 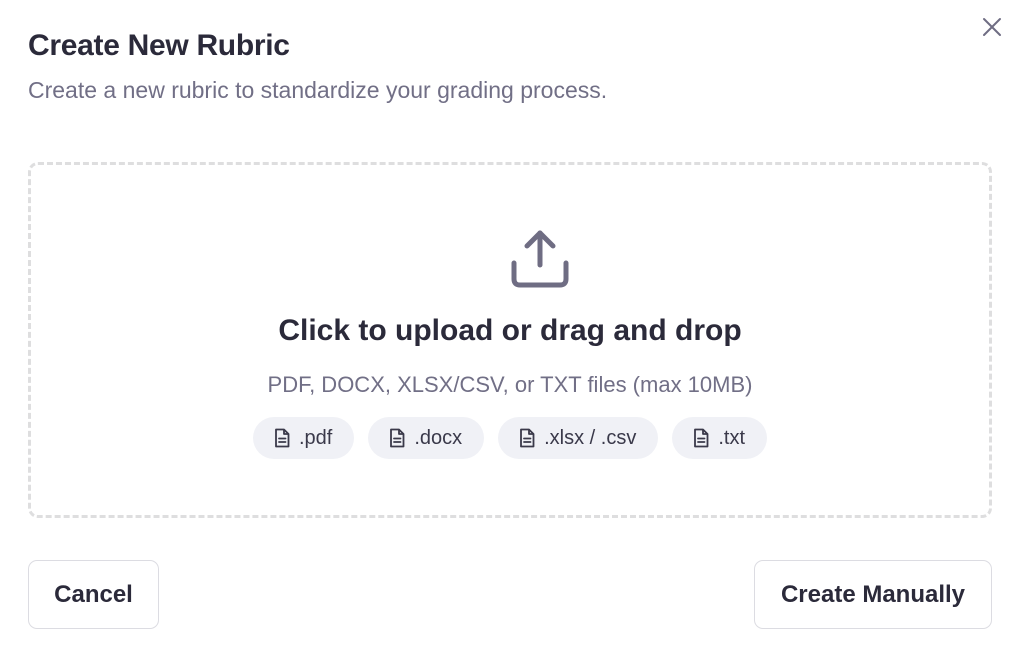 I want to click on file-type-list: .pdf .docx .xlsx / .csv .txt, so click(x=510, y=438).